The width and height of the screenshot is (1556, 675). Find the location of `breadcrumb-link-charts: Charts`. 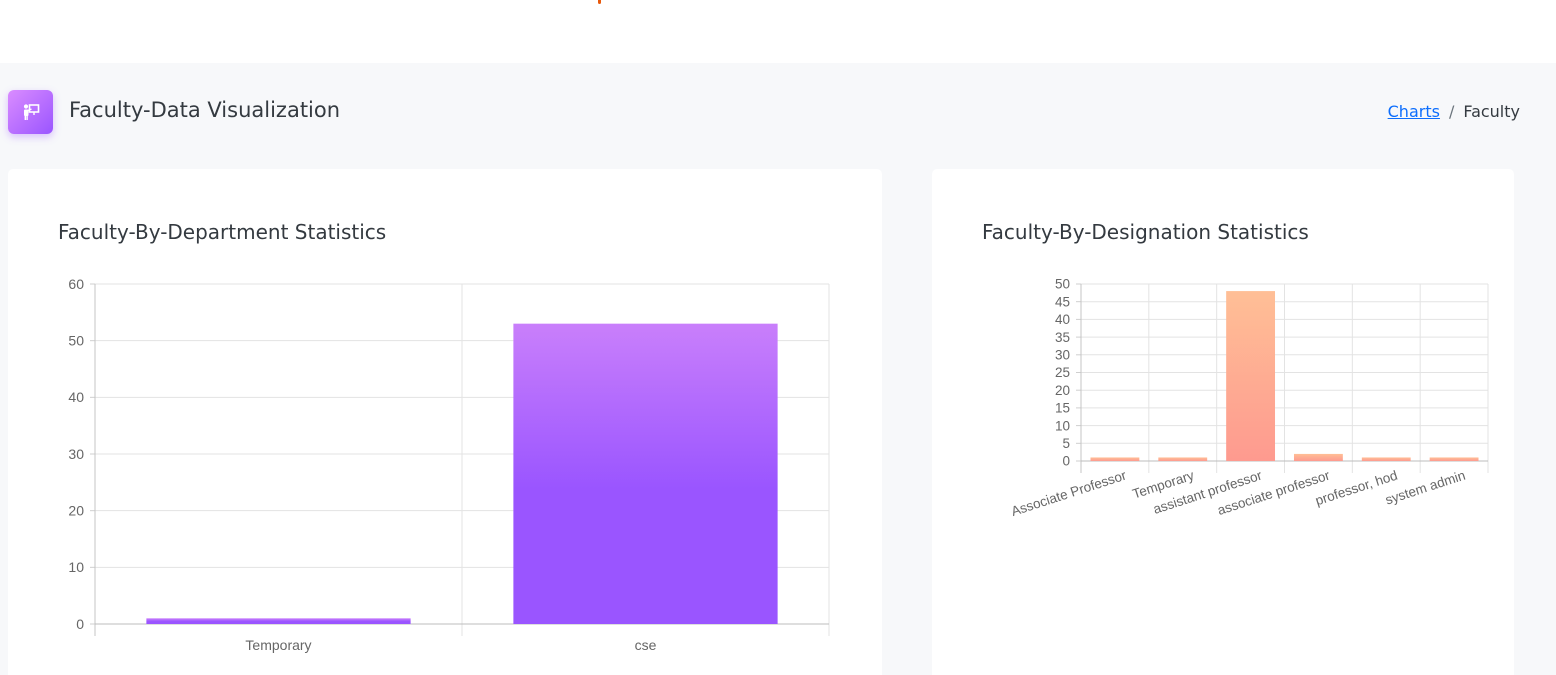

breadcrumb-link-charts: Charts is located at coordinates (1414, 111).